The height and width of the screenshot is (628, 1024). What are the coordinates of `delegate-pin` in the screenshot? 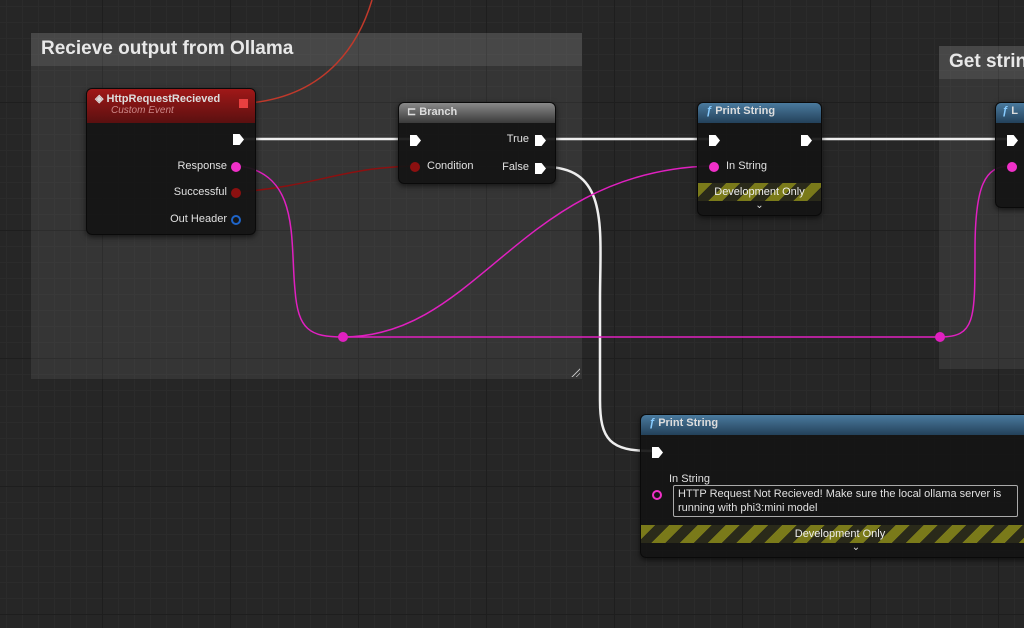 It's located at (243, 103).